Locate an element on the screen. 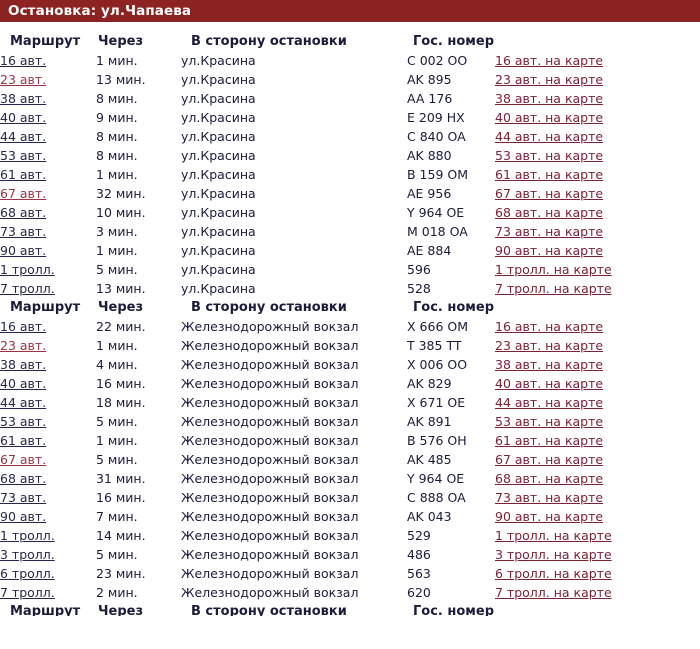 This screenshot has height=649, width=700. column-header-direction: В сторону остановки is located at coordinates (269, 610).